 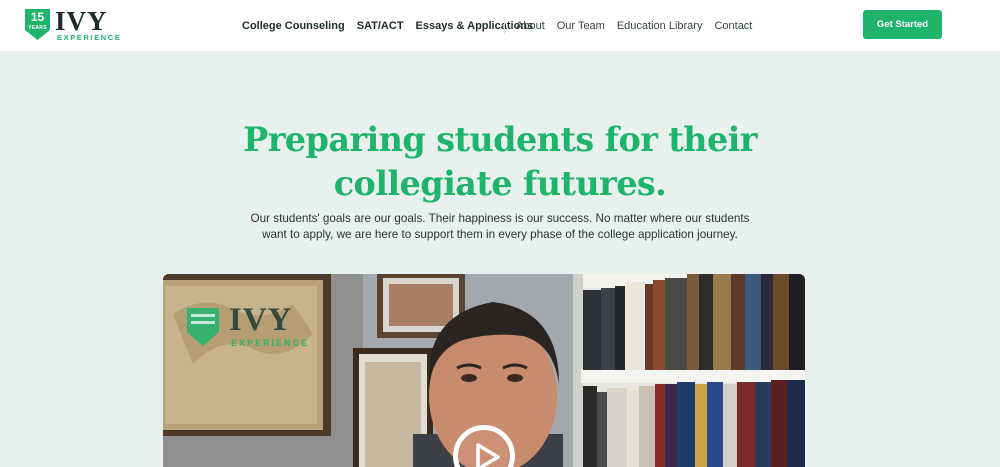 I want to click on nav-divider, so click(x=504, y=25).